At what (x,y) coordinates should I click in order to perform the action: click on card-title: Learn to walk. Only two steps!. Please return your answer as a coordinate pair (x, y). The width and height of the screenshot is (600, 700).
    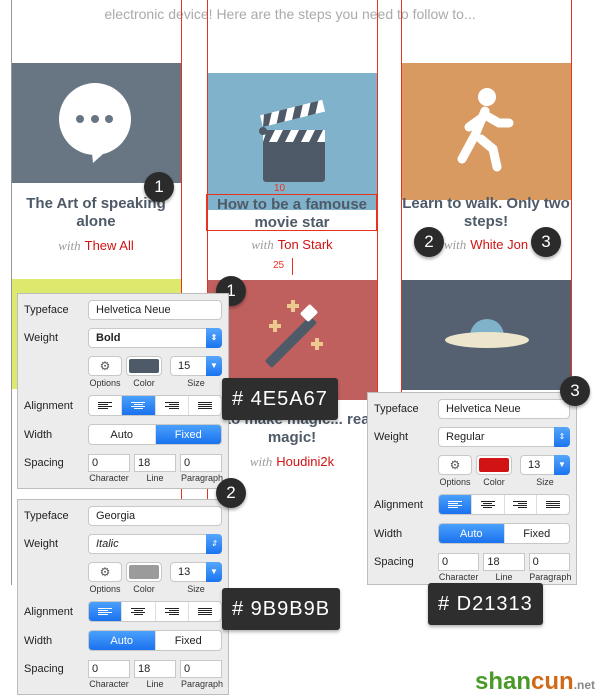
    Looking at the image, I should click on (486, 213).